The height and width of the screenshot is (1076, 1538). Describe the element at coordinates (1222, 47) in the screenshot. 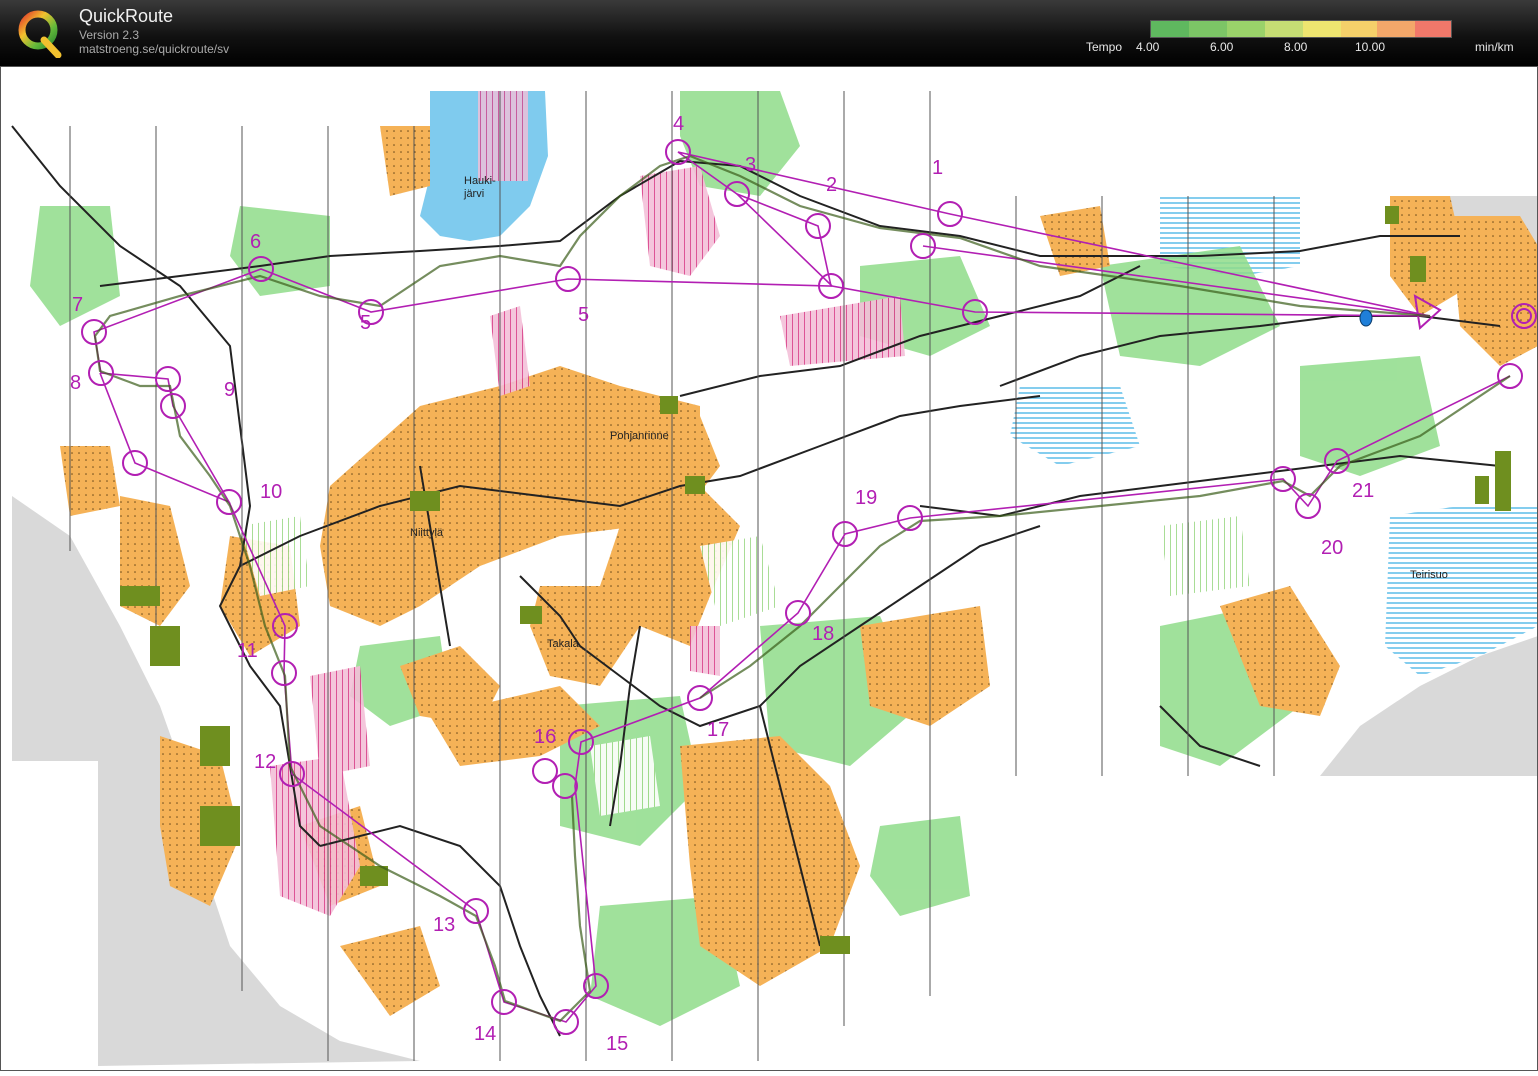

I see `tempo-tick: 6.00` at that location.